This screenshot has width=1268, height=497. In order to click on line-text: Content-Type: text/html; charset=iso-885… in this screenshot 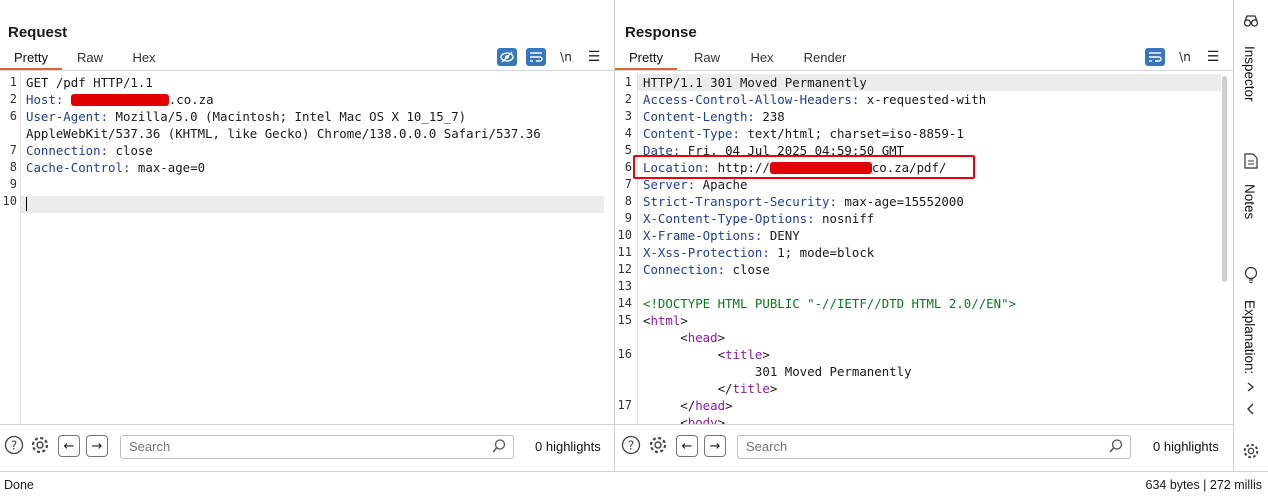, I will do `click(803, 133)`.